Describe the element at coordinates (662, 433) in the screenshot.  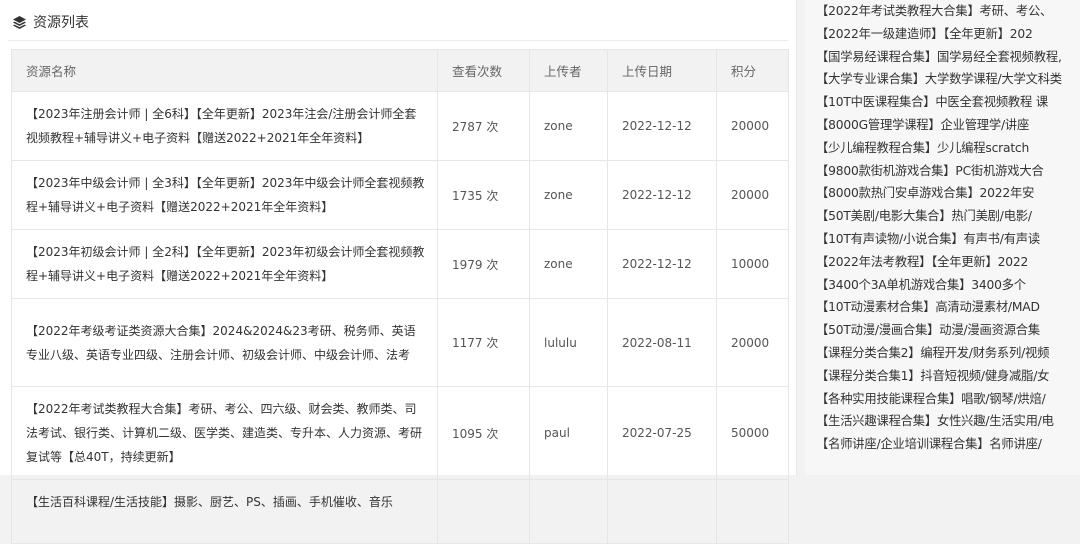
I see `upload-date: 2022-07-25` at that location.